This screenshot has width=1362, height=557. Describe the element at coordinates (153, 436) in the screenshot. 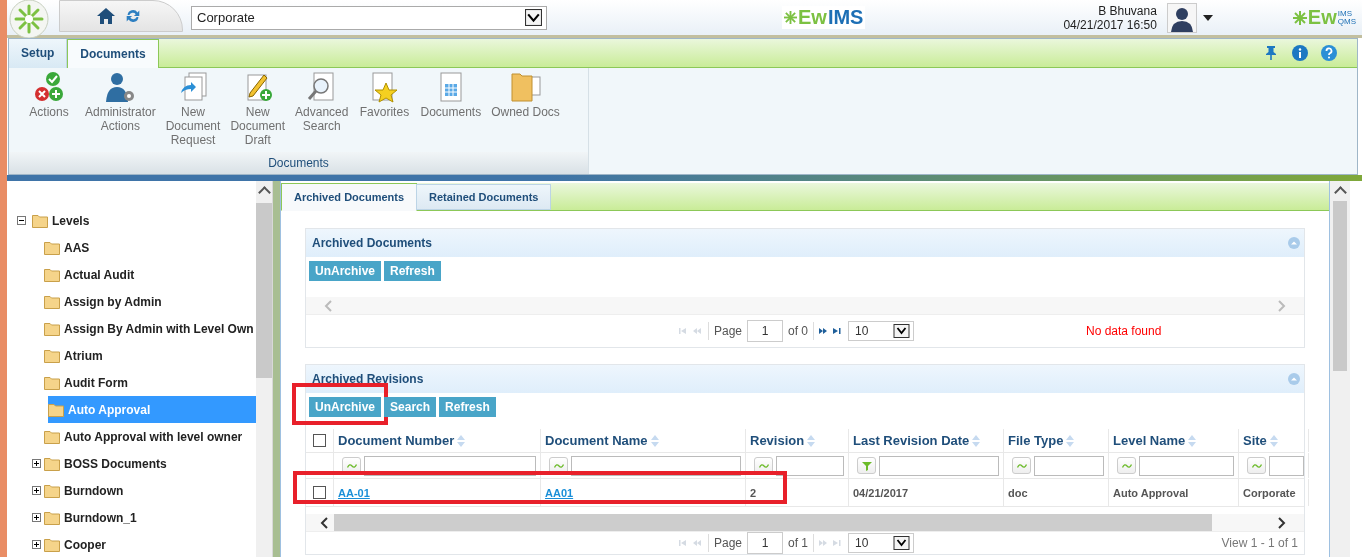

I see `tree-item: Auto Approval with level owner` at that location.